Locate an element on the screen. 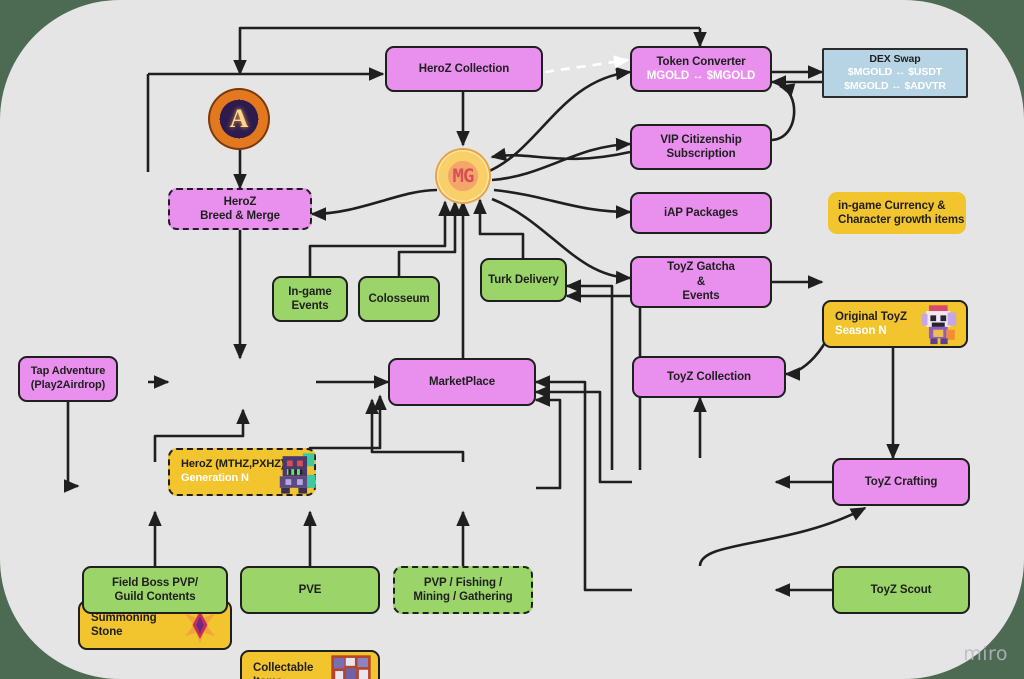  heroz-item-label: HeroZ (MTHZ,PXHZ) is located at coordinates (233, 464).